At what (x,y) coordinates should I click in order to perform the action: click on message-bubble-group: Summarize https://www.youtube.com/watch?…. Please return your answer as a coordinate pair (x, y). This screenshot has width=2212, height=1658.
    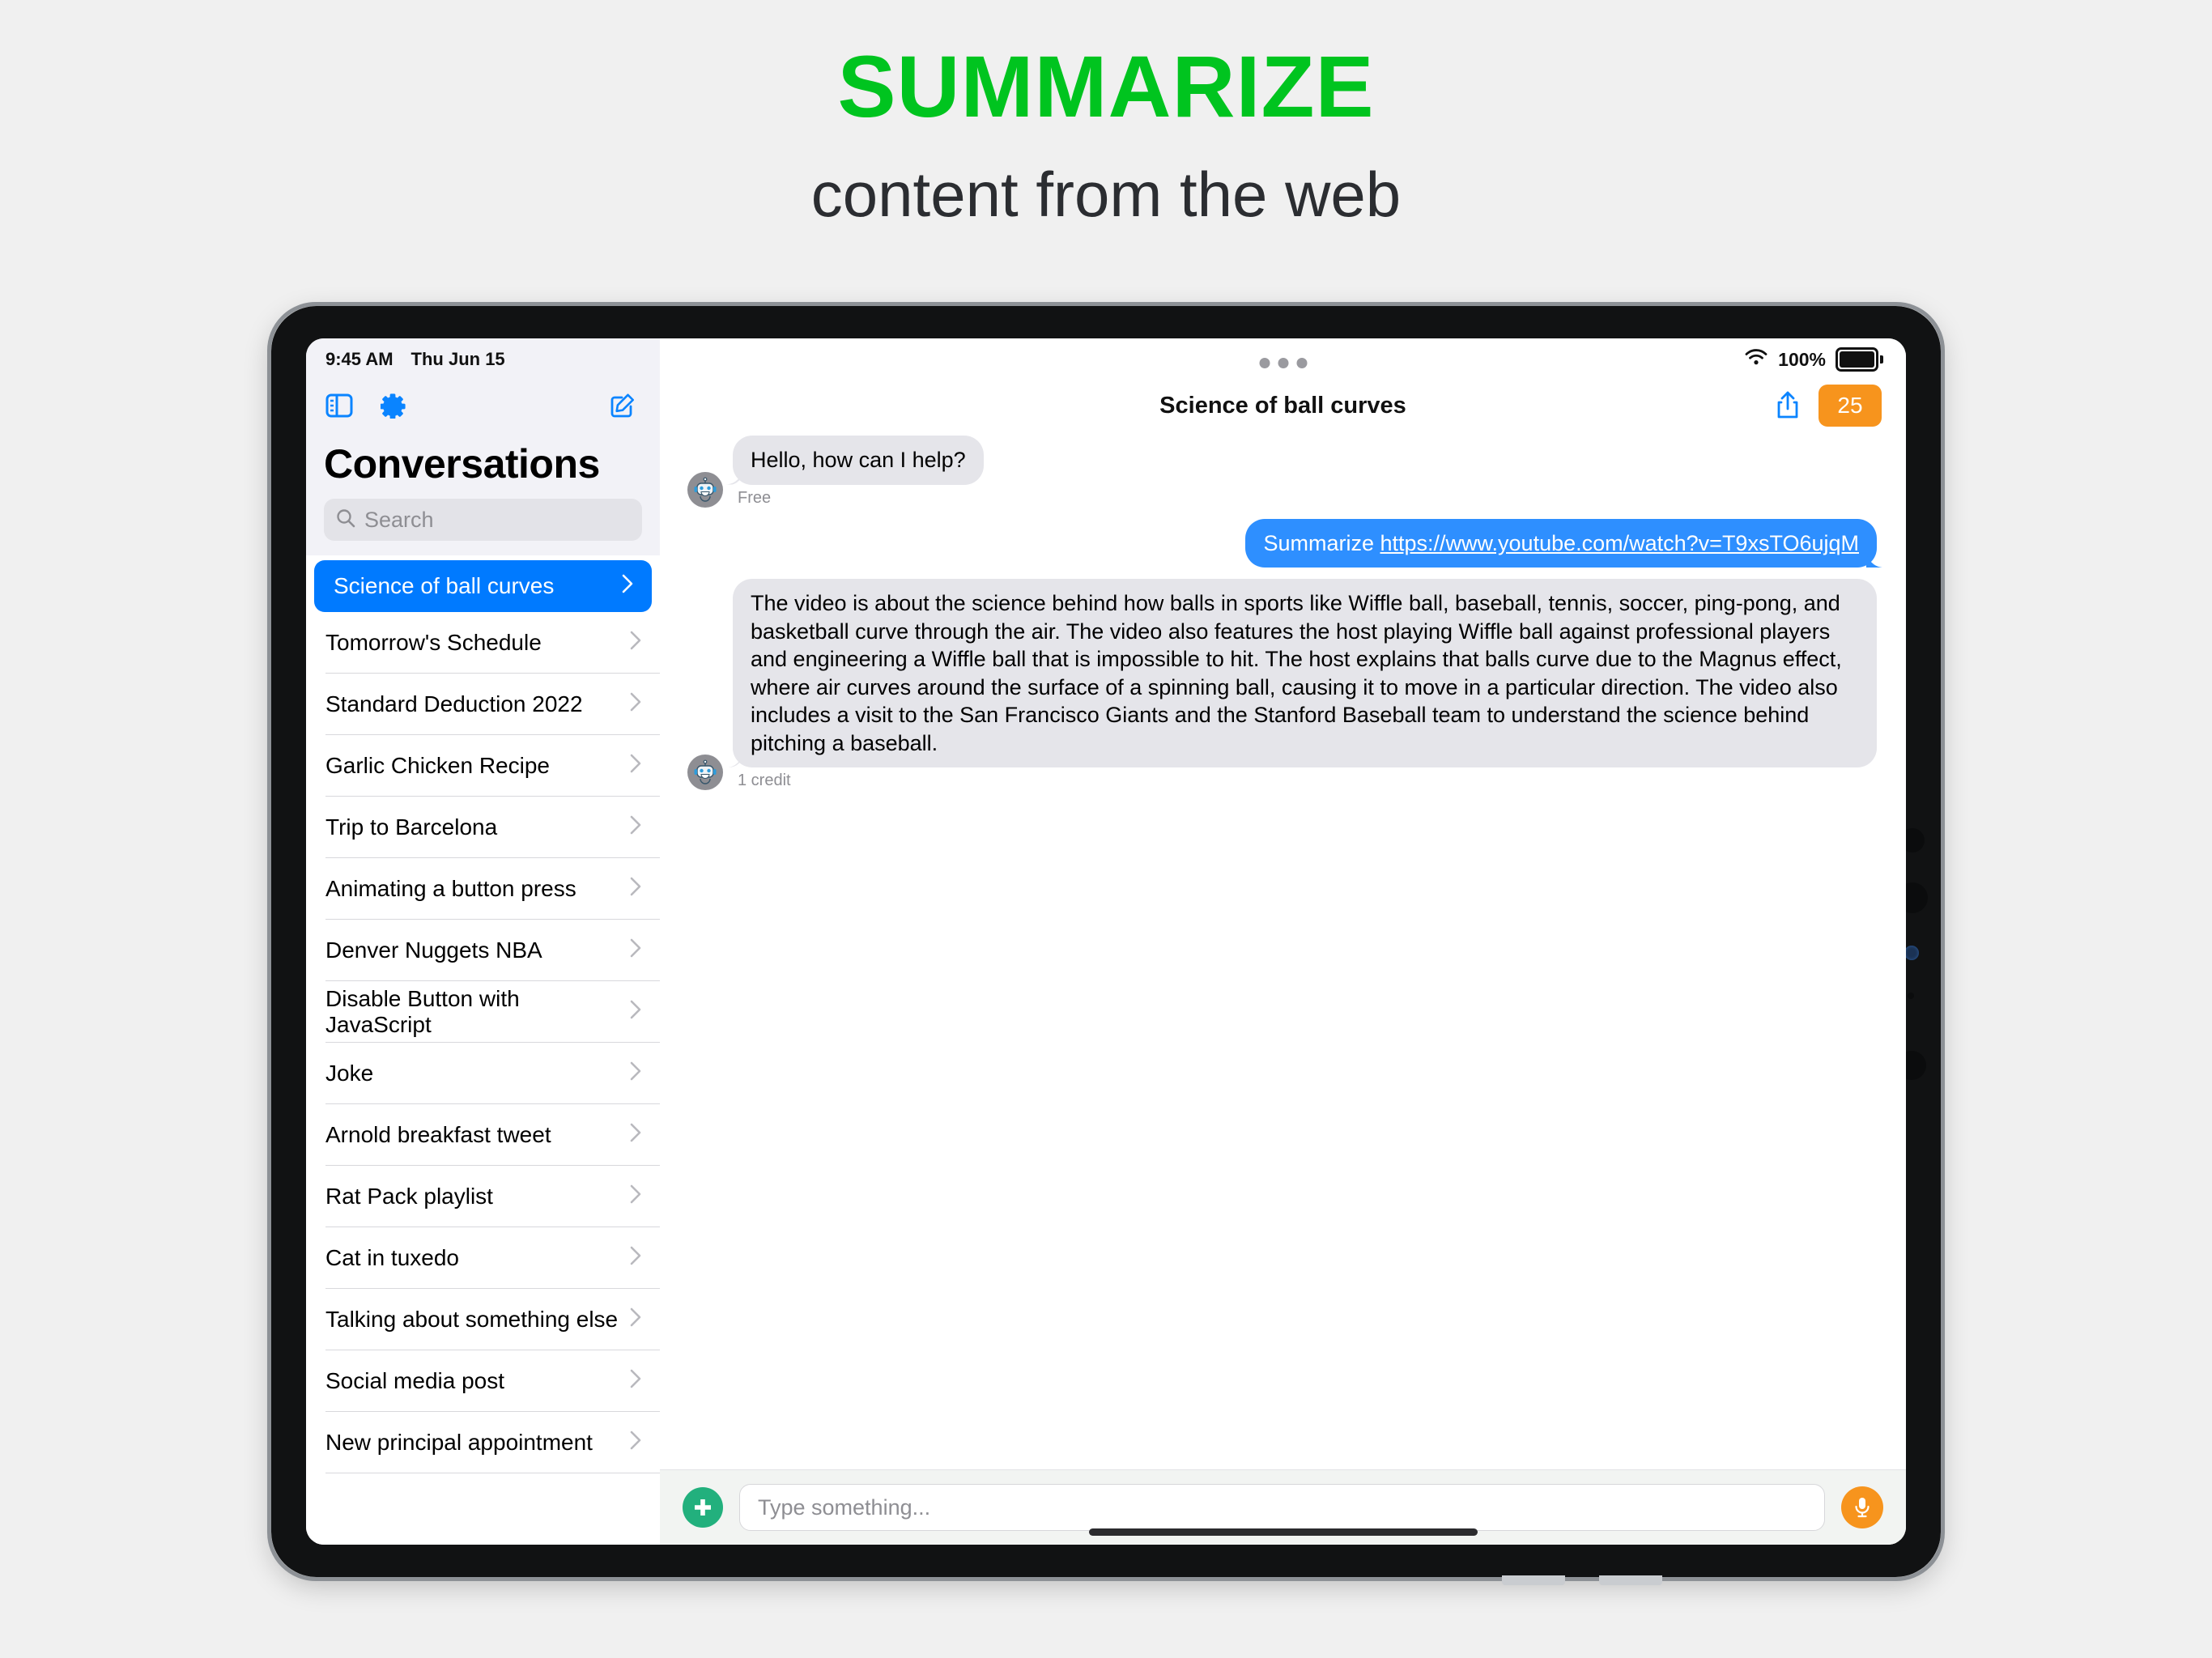
    Looking at the image, I should click on (1561, 543).